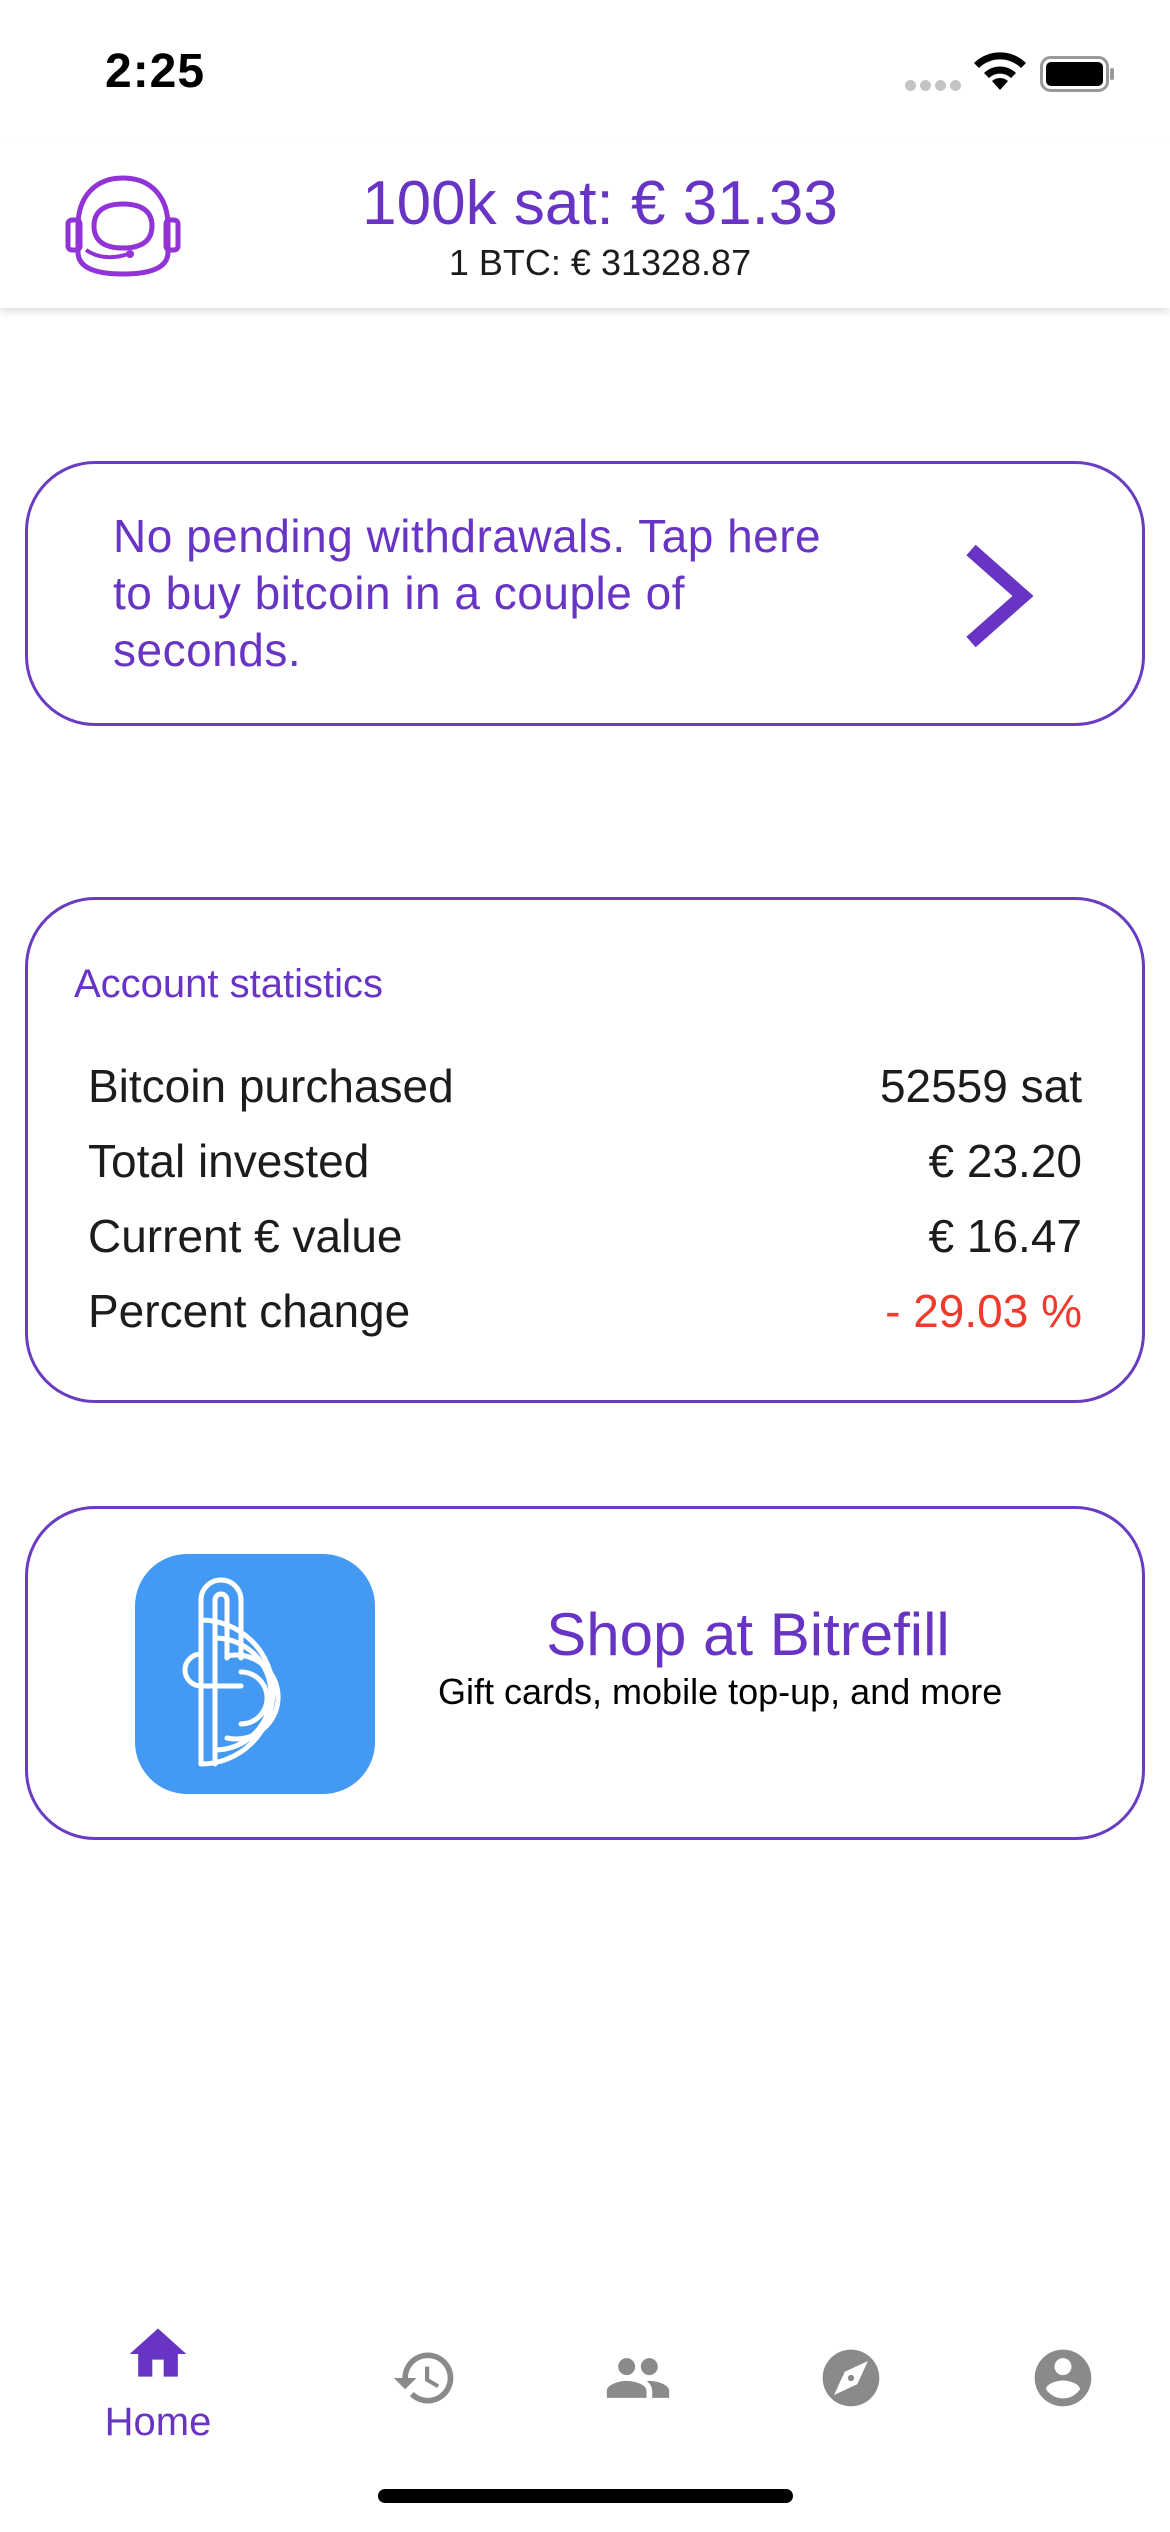  Describe the element at coordinates (600, 262) in the screenshot. I see `btc-price: 1 BTC: € 31328.87` at that location.